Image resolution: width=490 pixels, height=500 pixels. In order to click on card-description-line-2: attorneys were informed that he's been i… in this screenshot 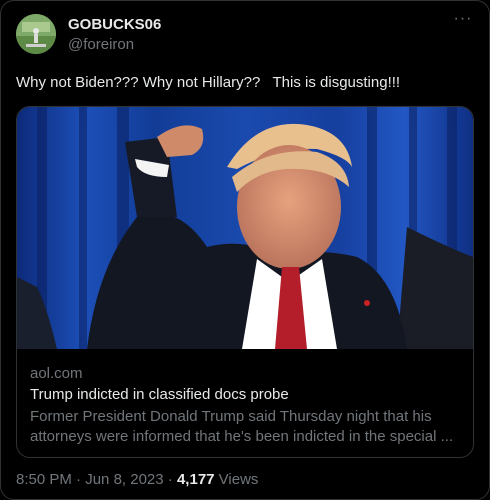, I will do `click(242, 436)`.